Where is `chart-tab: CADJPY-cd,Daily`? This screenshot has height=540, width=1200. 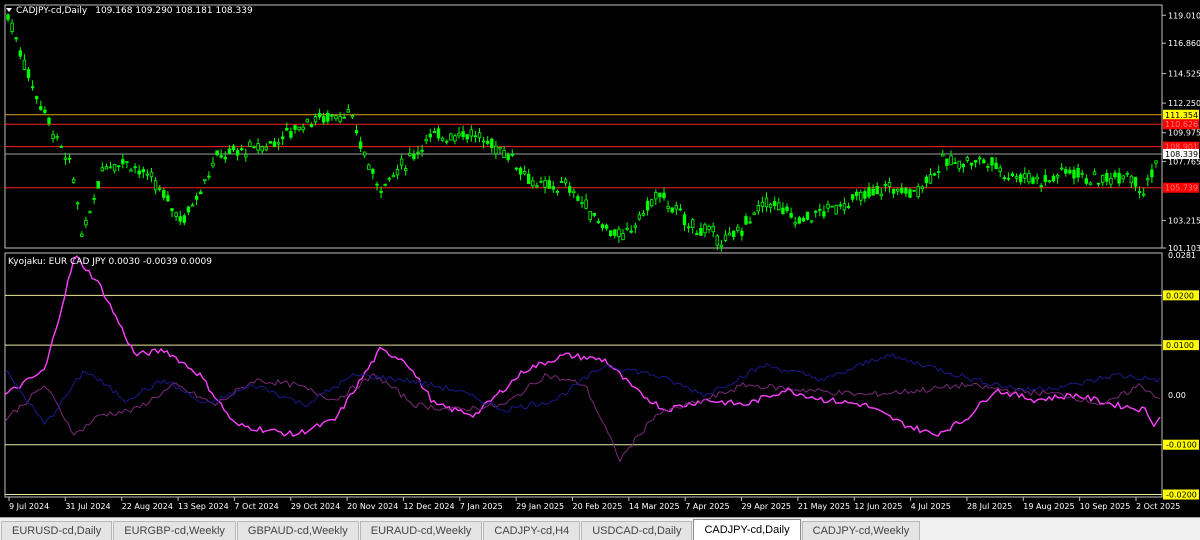 chart-tab: CADJPY-cd,Daily is located at coordinates (747, 529).